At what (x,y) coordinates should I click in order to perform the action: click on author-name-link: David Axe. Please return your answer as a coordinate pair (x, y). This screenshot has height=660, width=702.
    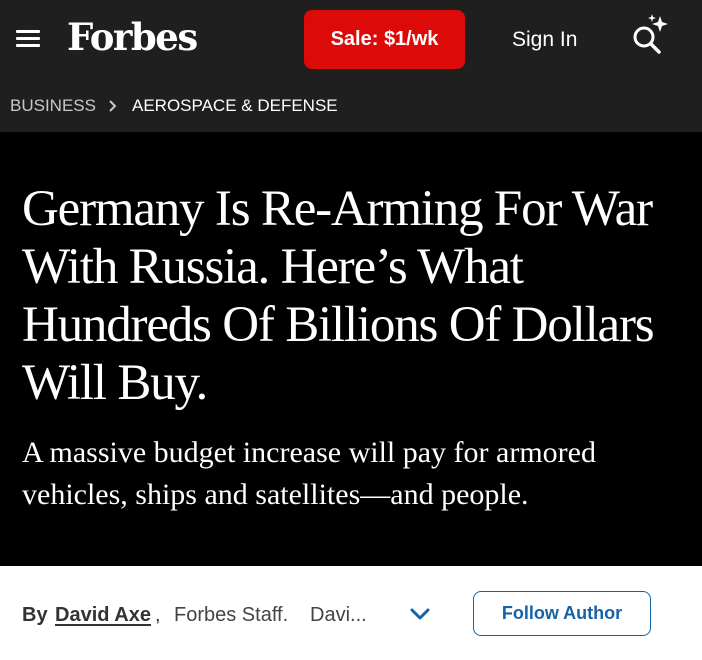
    Looking at the image, I should click on (103, 615).